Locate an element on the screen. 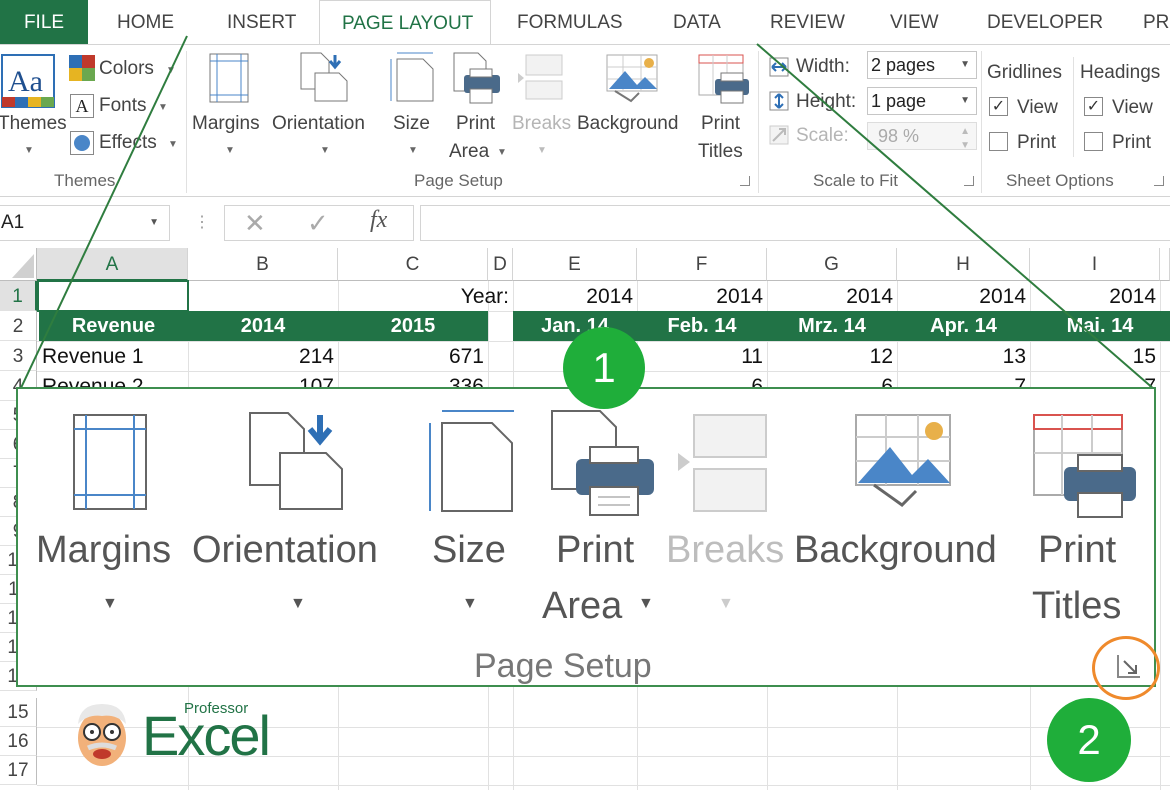  zoom-print-label: Print is located at coordinates (595, 550).